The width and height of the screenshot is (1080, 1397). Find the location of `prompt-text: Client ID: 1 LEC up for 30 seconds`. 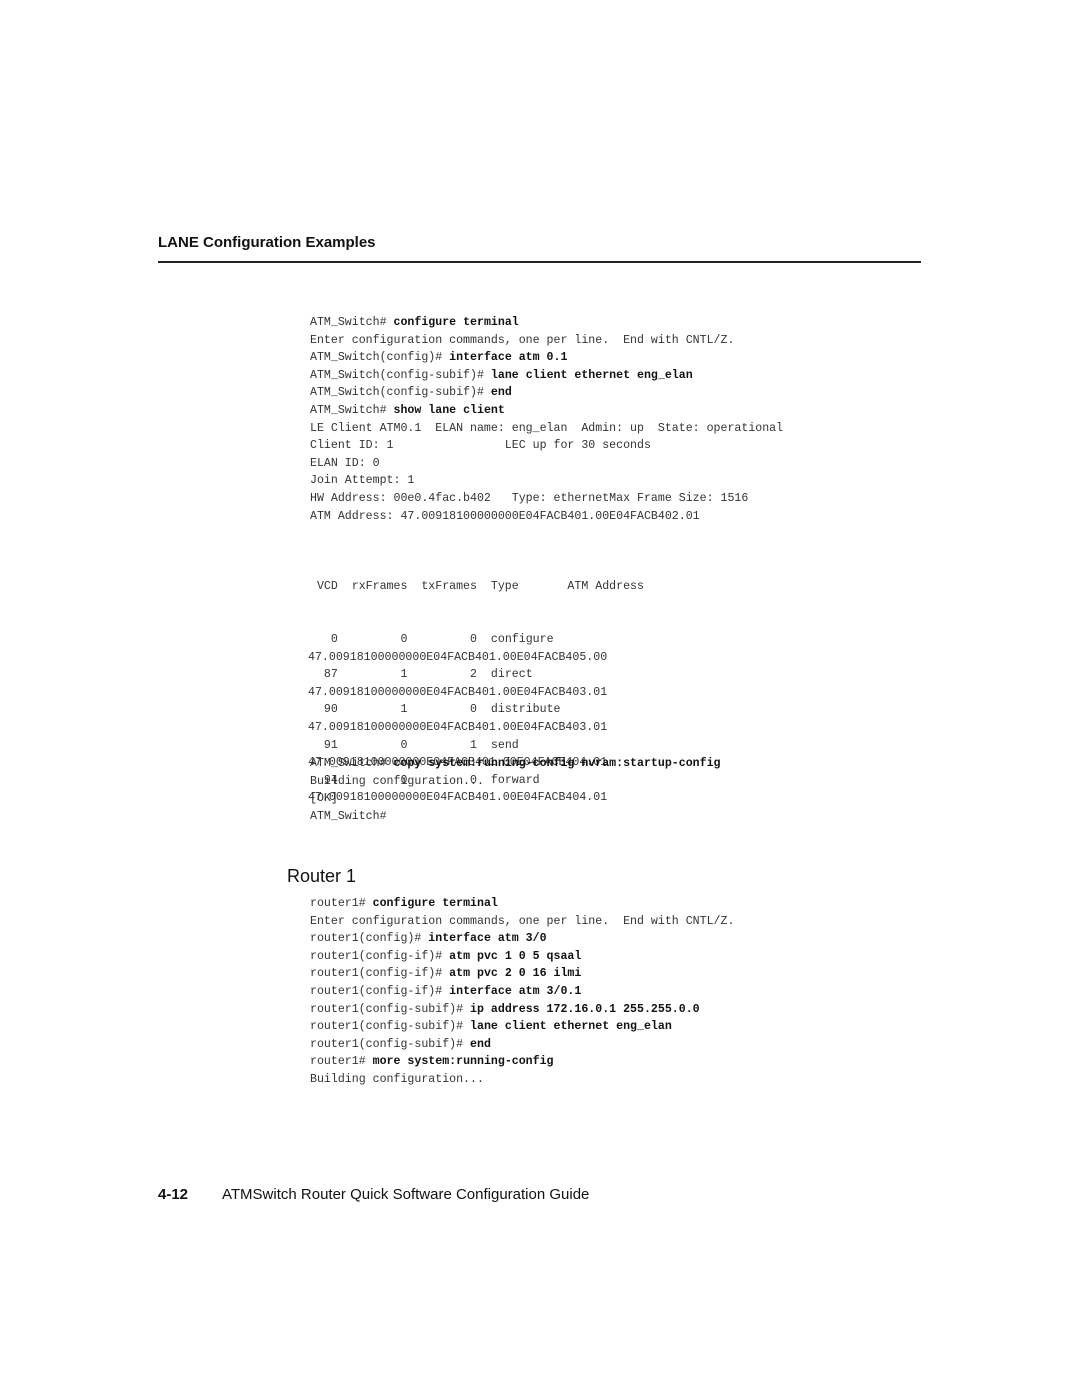

prompt-text: Client ID: 1 LEC up for 30 seconds is located at coordinates (480, 446).